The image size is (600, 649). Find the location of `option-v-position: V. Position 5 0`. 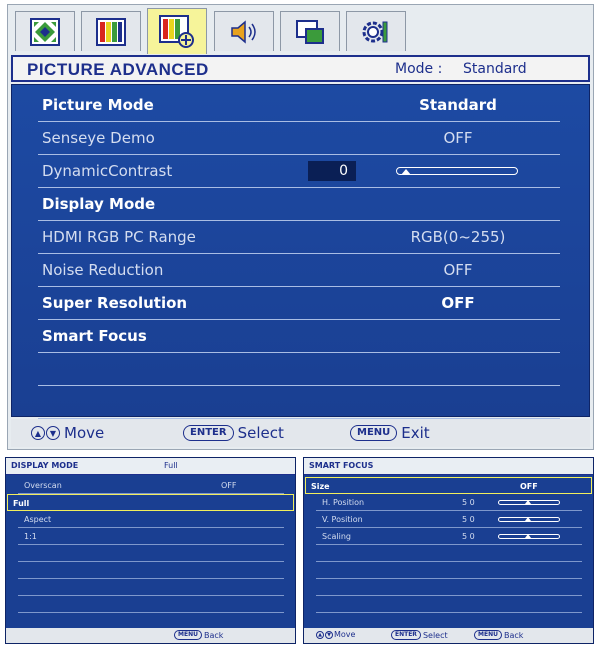

option-v-position: V. Position 5 0 is located at coordinates (449, 519).